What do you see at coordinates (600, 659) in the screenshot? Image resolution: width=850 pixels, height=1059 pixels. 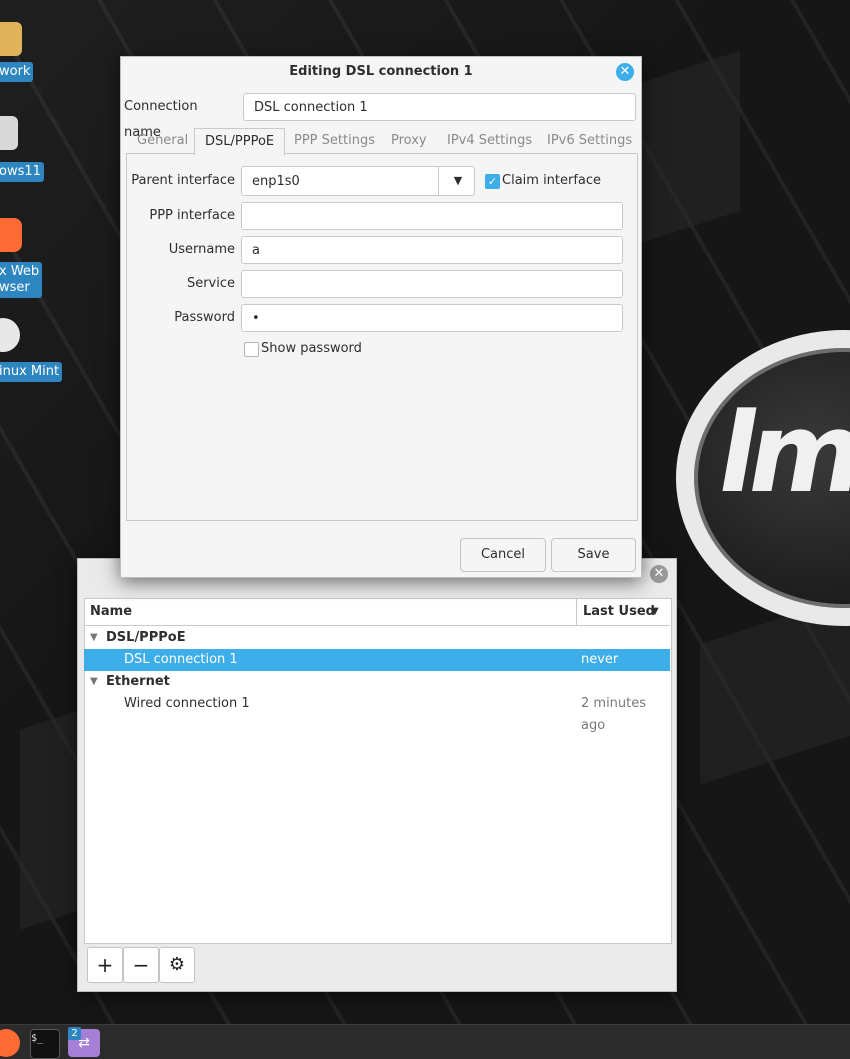 I see `connection-last-used: never` at bounding box center [600, 659].